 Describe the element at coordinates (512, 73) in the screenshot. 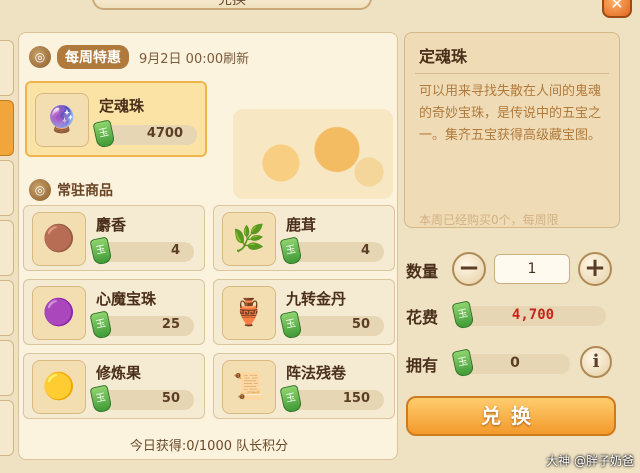

I see `divider` at that location.